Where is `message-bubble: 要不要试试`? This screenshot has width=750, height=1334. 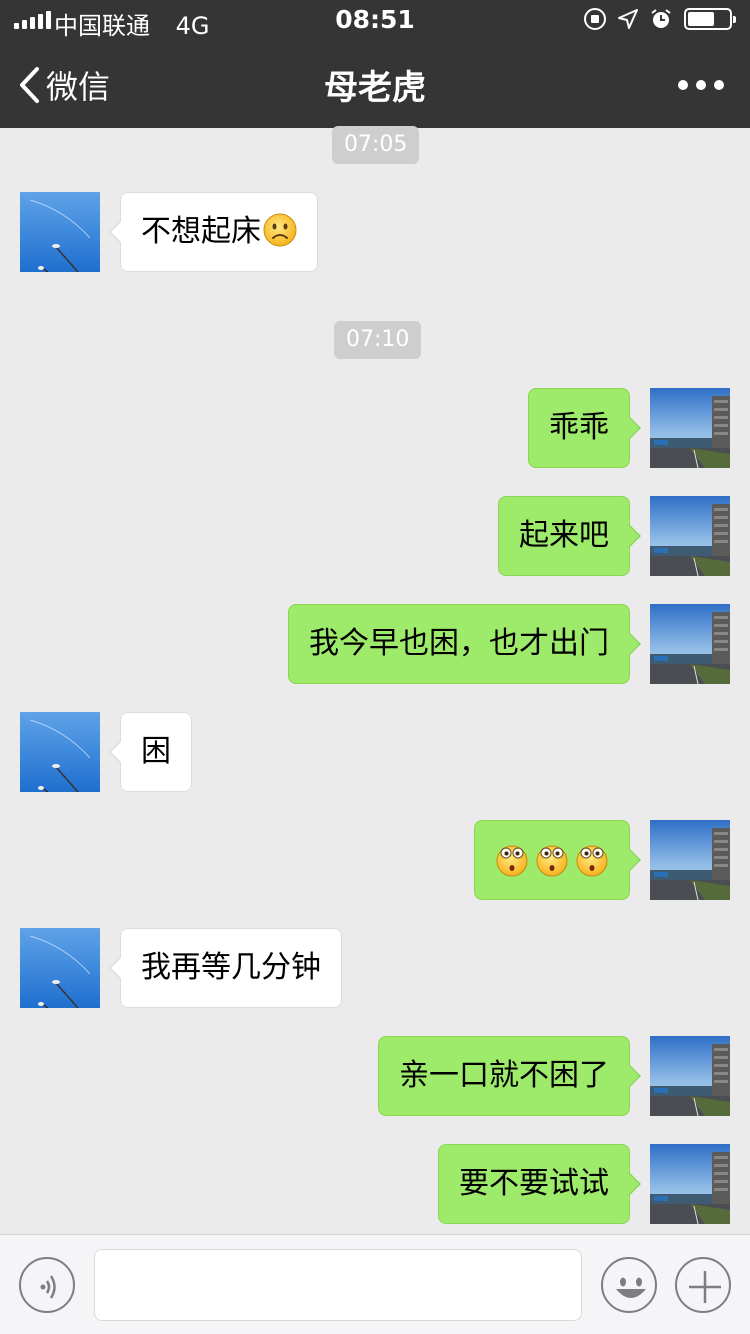
message-bubble: 要不要试试 is located at coordinates (539, 1184).